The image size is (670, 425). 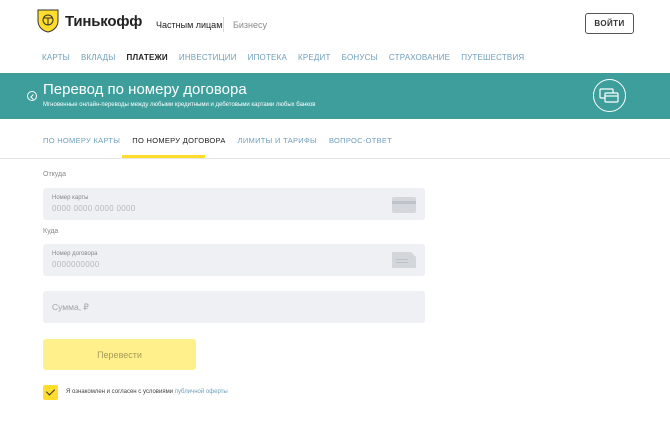 I want to click on amount-field: Сумма, ₽, so click(x=234, y=307).